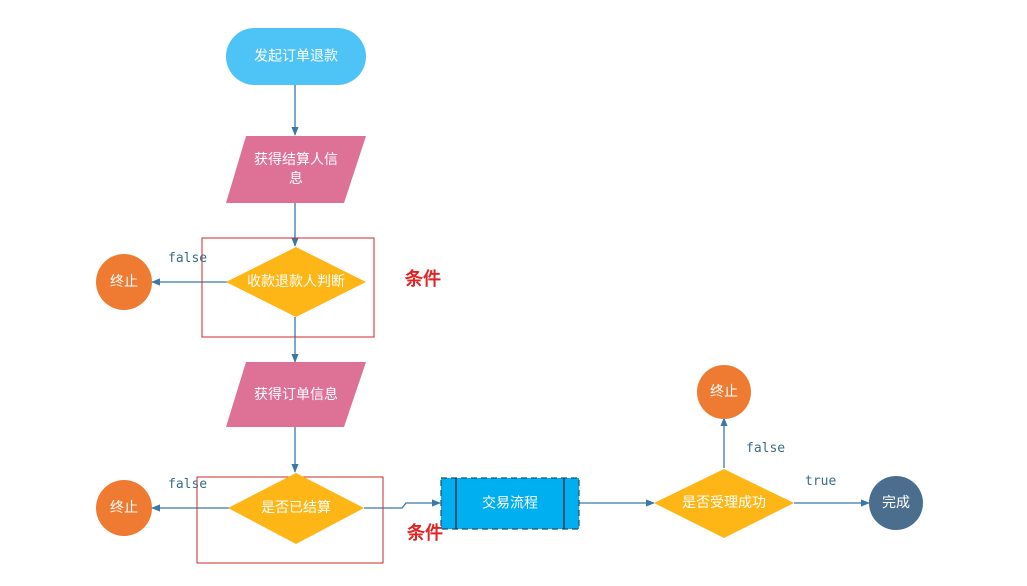 The height and width of the screenshot is (586, 1027). I want to click on end-node-2-label: 终止, so click(124, 508).